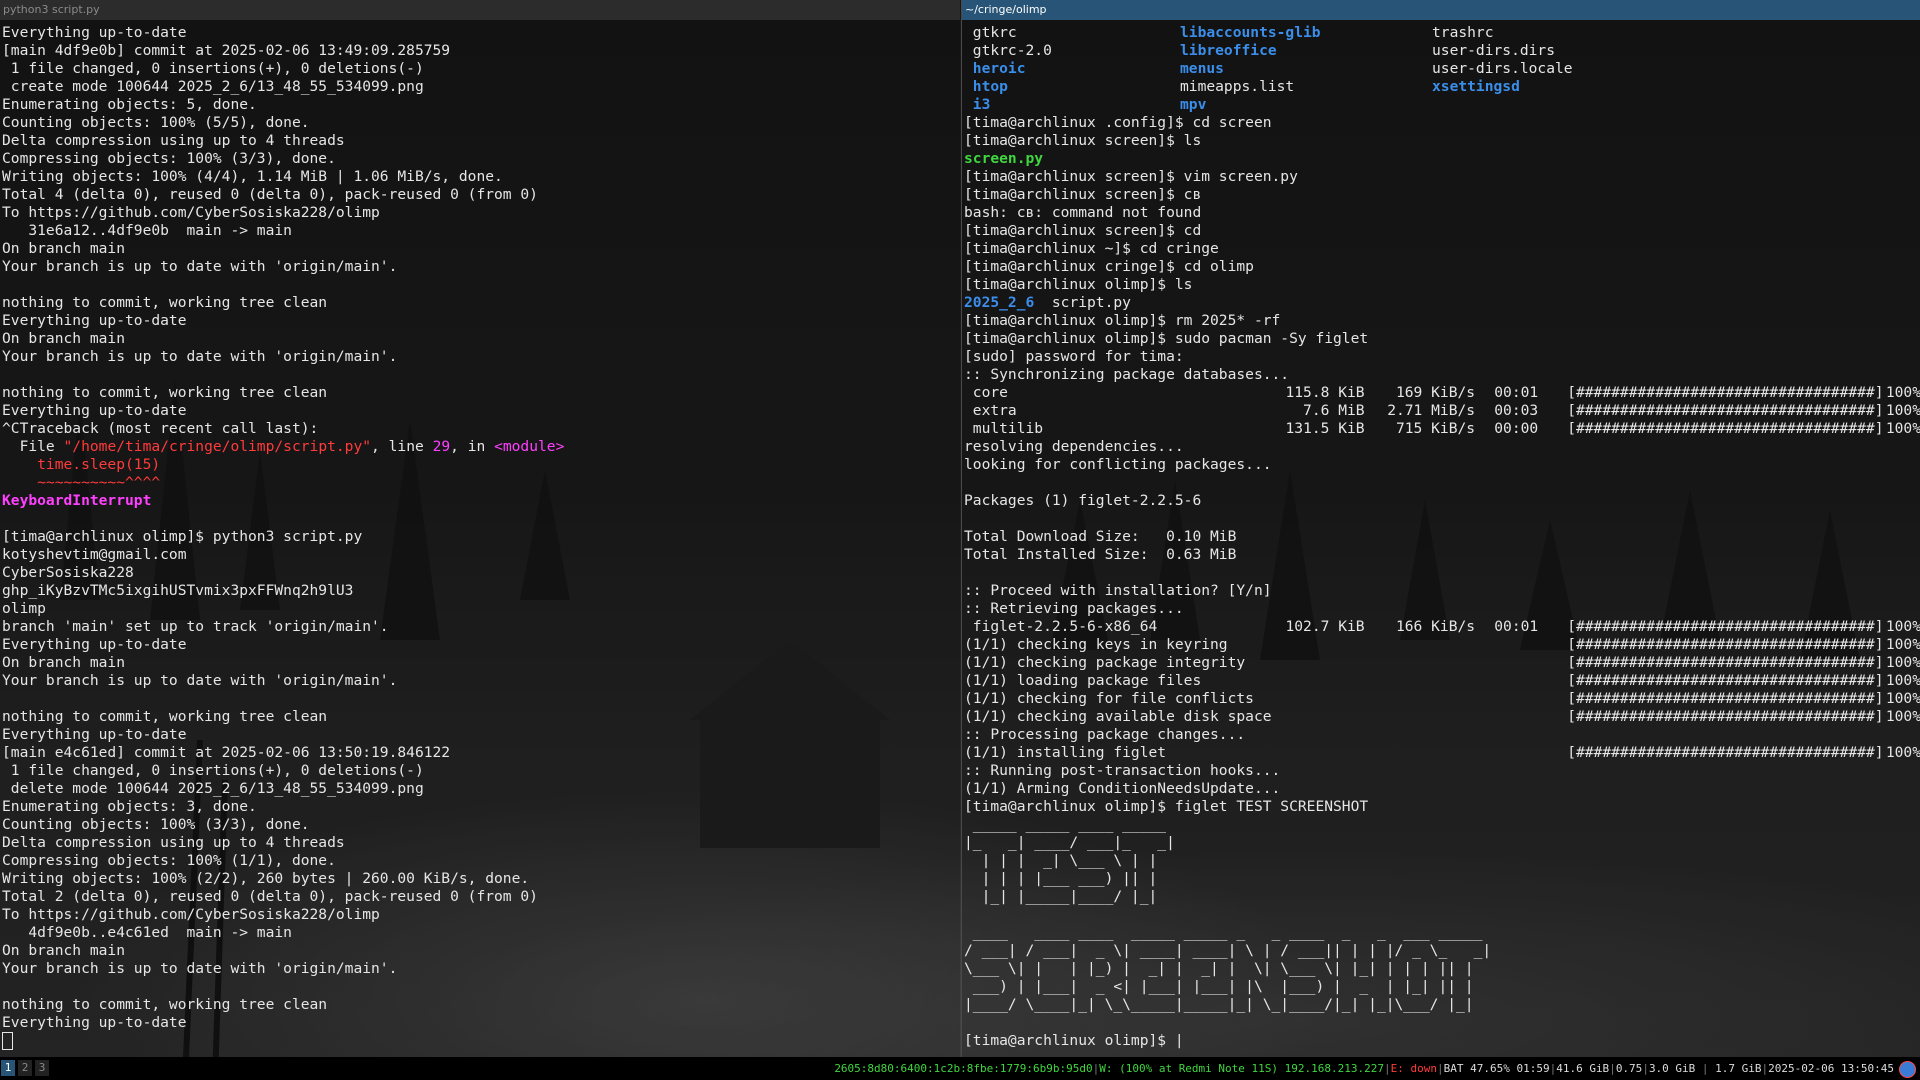  What do you see at coordinates (1083, 230) in the screenshot?
I see `terminal-text: [tima@archlinux screen]$ cd` at bounding box center [1083, 230].